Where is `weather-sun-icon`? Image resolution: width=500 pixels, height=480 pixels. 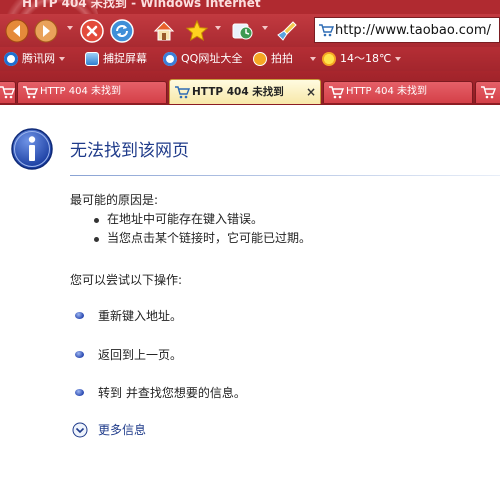
weather-sun-icon is located at coordinates (329, 59).